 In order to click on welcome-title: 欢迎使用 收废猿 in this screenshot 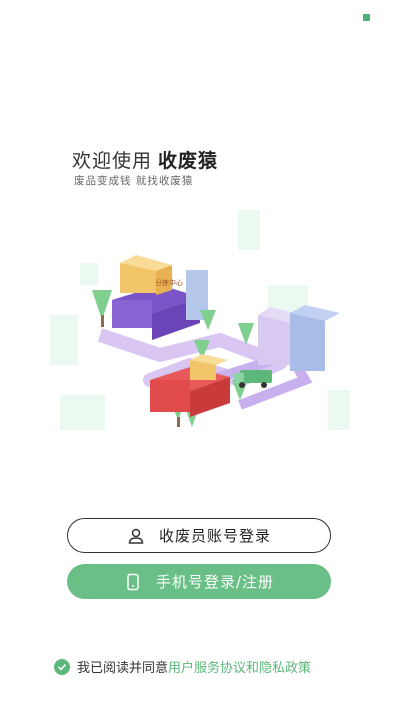, I will do `click(145, 159)`.